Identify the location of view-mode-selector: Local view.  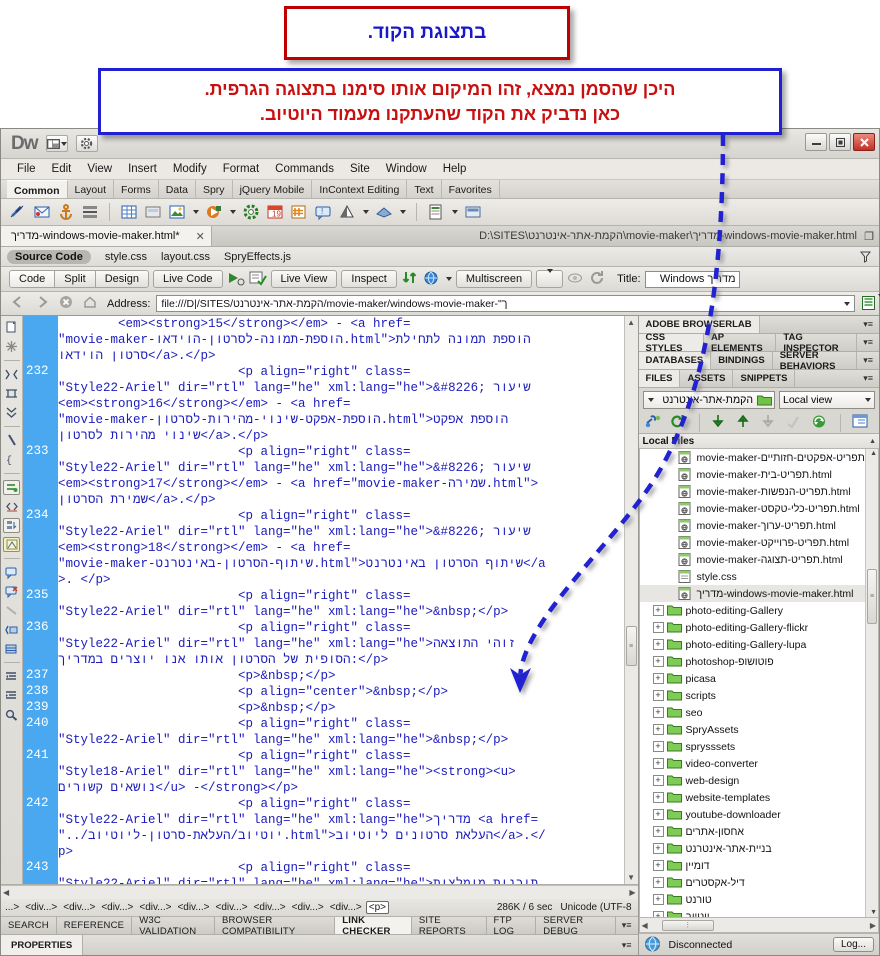
(827, 400).